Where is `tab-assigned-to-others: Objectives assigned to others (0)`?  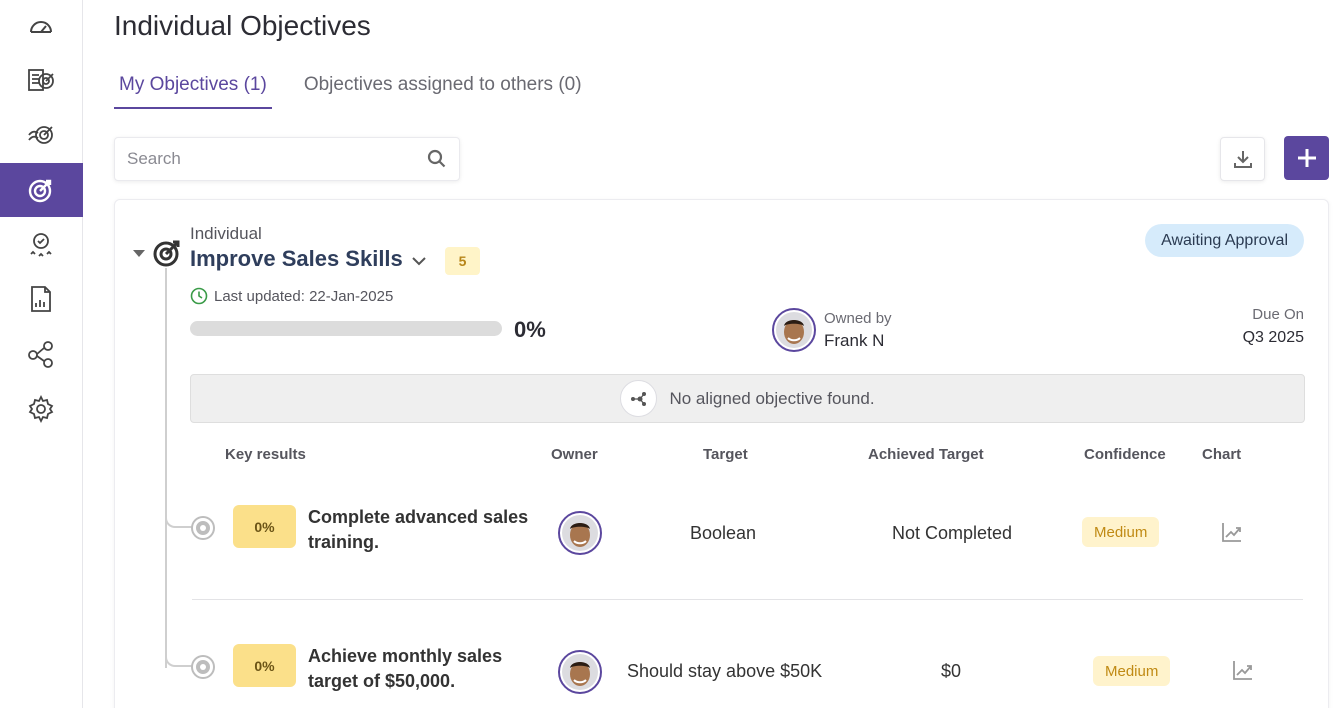 tab-assigned-to-others: Objectives assigned to others (0) is located at coordinates (443, 87).